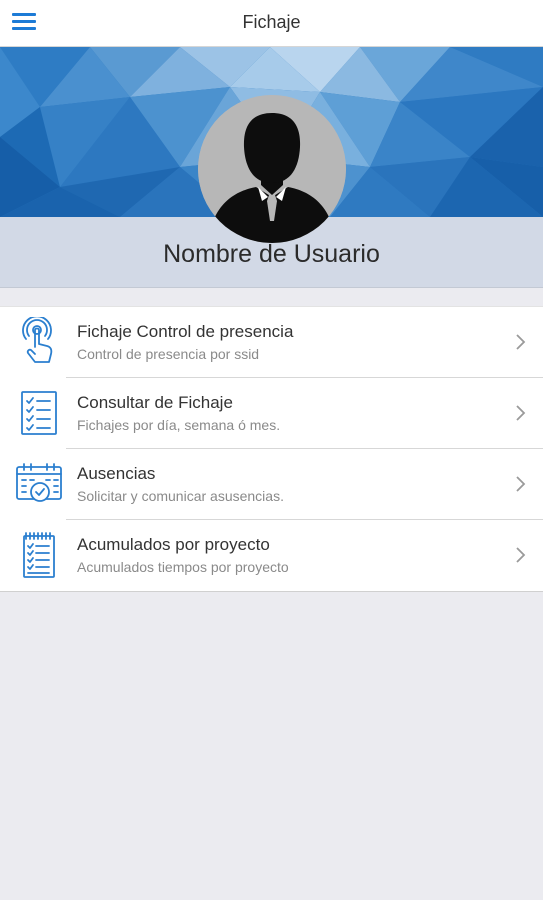 Image resolution: width=543 pixels, height=900 pixels. Describe the element at coordinates (183, 567) in the screenshot. I see `menu-item-subtitle: Acumulados tiempos por proyecto` at that location.